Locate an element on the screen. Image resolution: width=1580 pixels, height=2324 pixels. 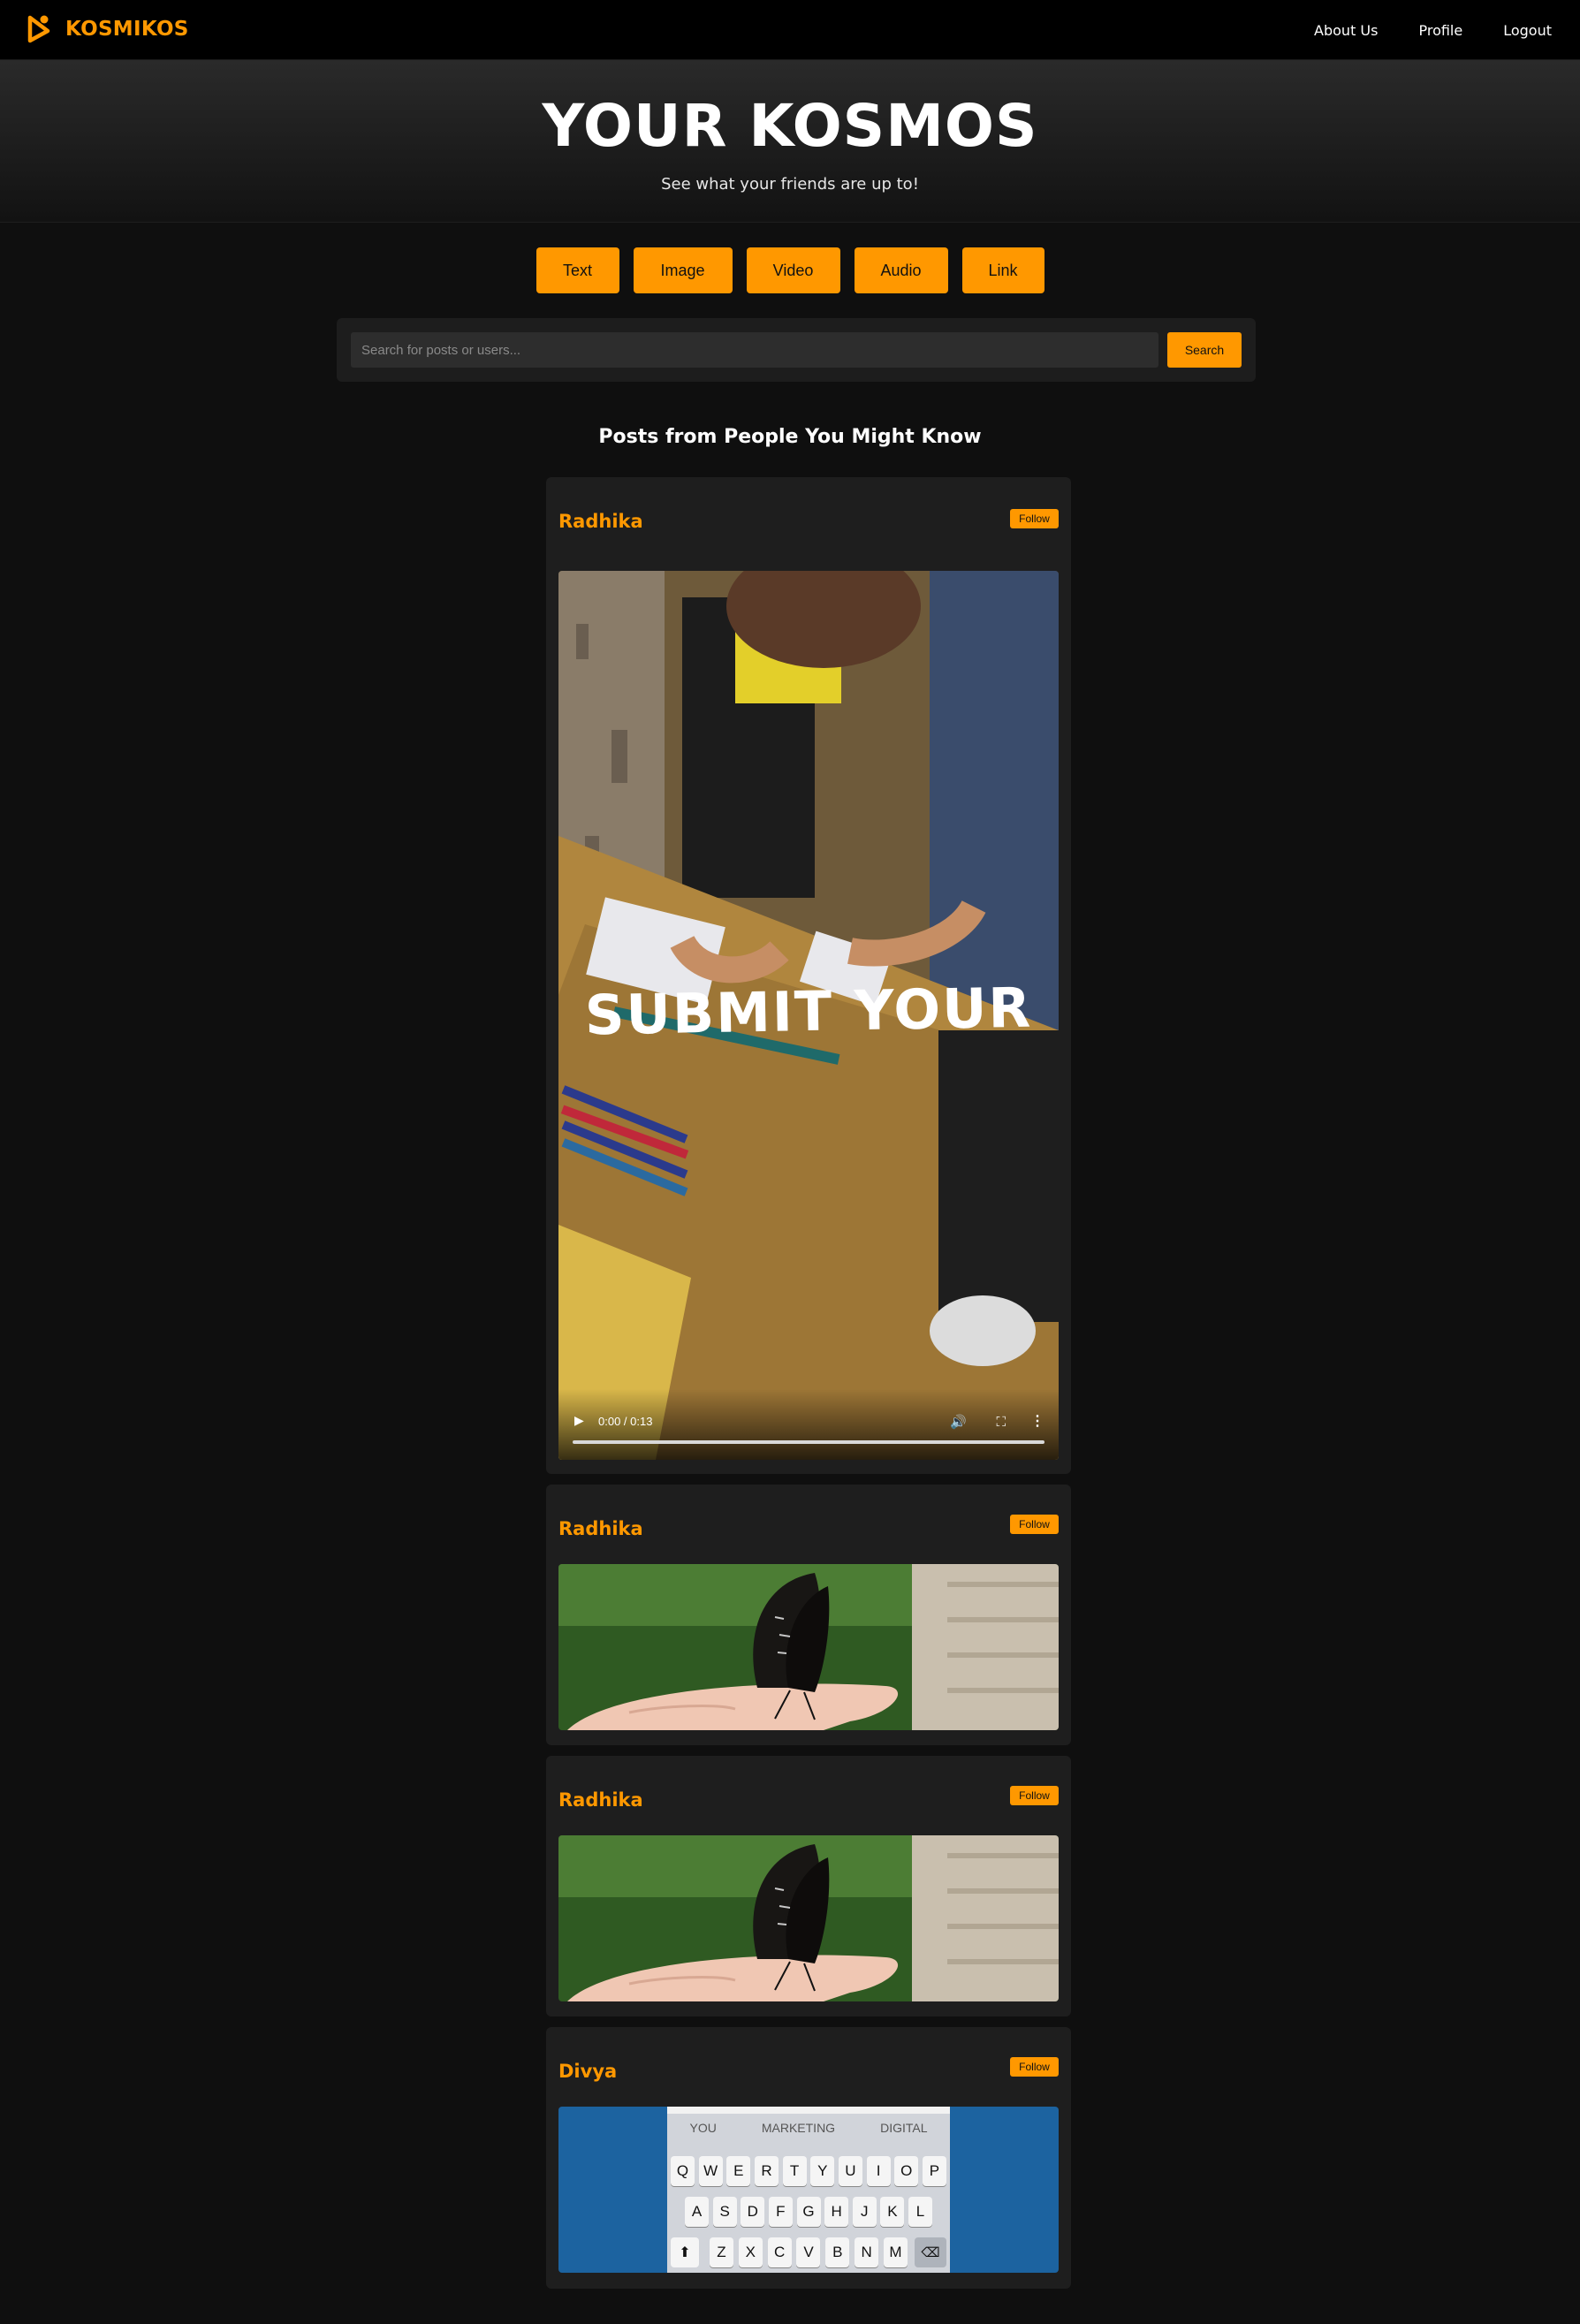
section-title: Posts from People You Might Know is located at coordinates (790, 437).